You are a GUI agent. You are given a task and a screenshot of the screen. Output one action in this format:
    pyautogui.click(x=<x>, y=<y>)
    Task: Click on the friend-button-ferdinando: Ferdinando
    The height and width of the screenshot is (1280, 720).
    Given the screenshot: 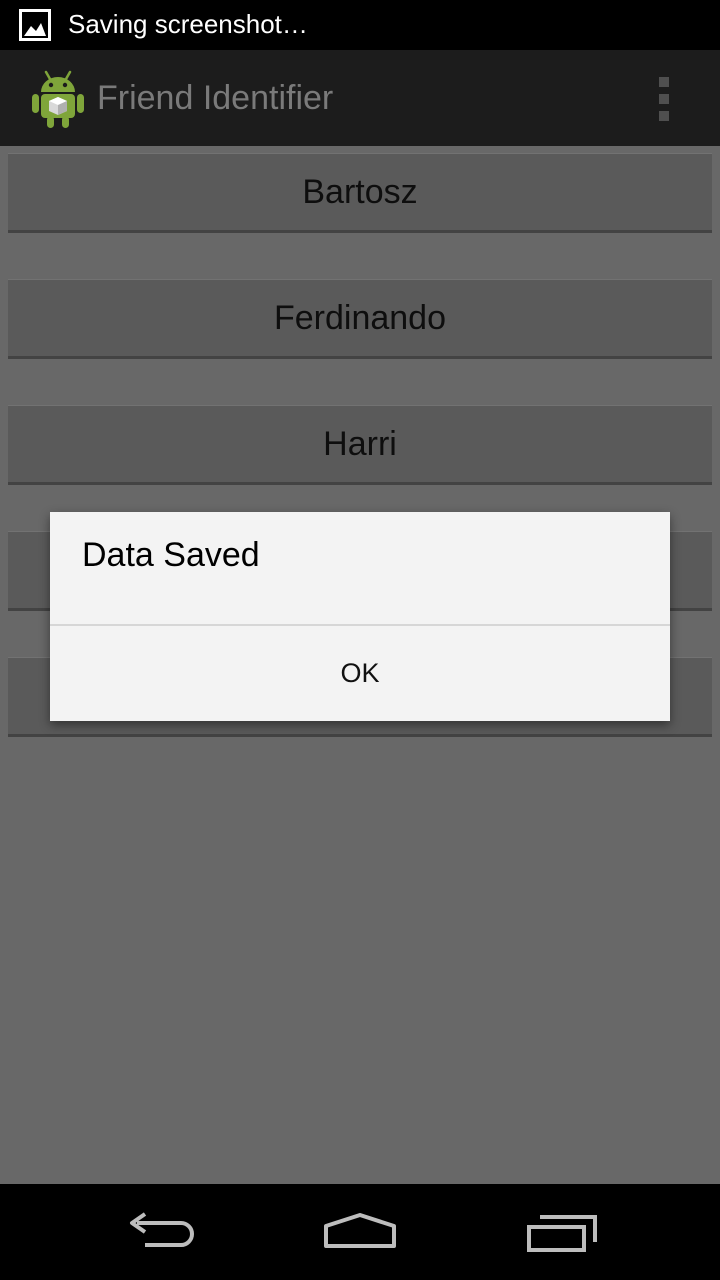 What is the action you would take?
    pyautogui.click(x=360, y=319)
    